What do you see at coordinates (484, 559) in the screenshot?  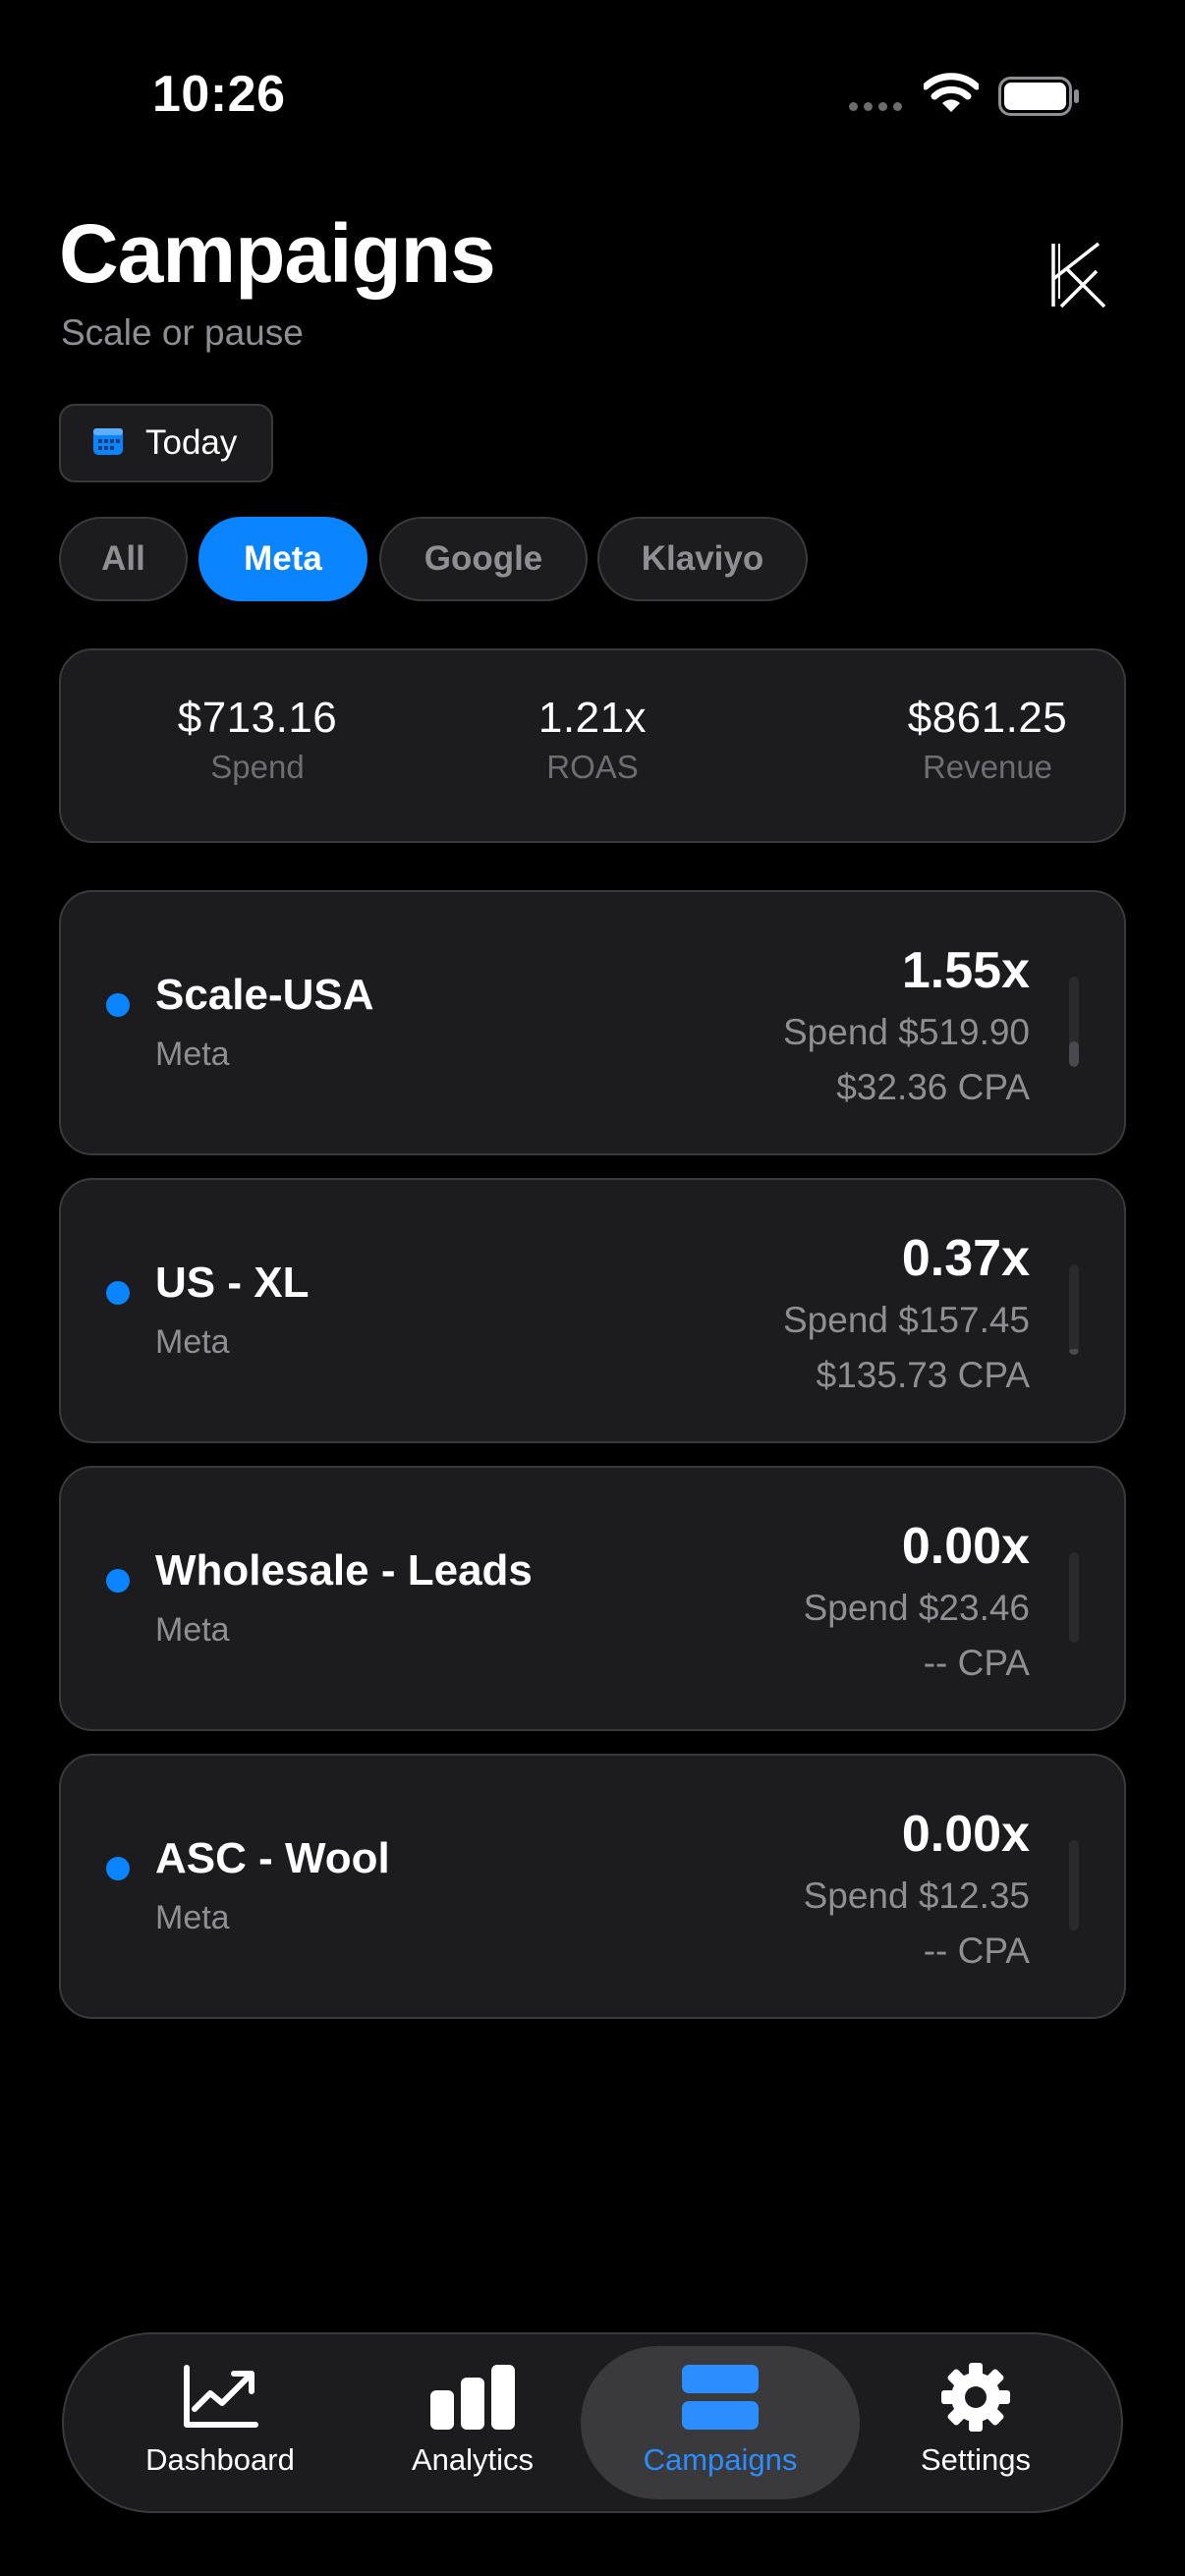 I see `filter-pill-google: Google` at bounding box center [484, 559].